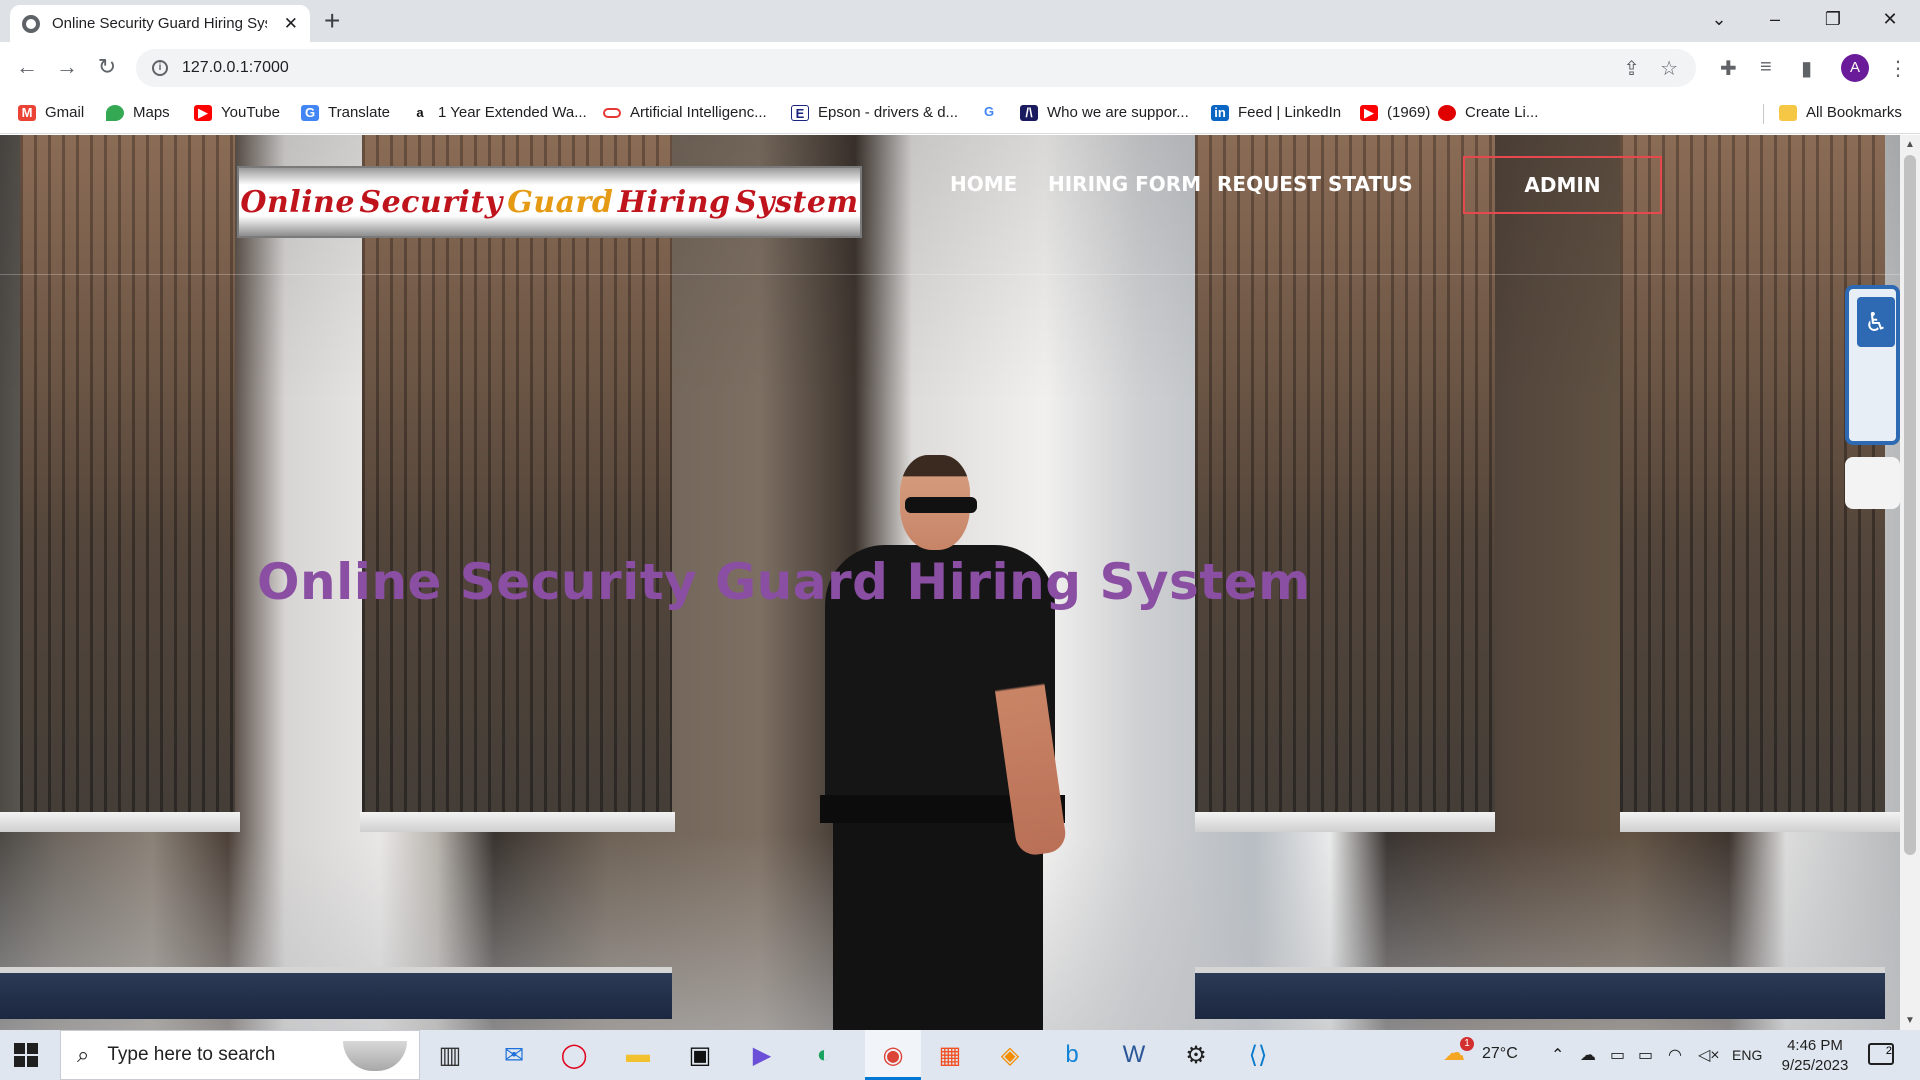 This screenshot has height=1080, width=1920. I want to click on new-tab-button: +, so click(332, 21).